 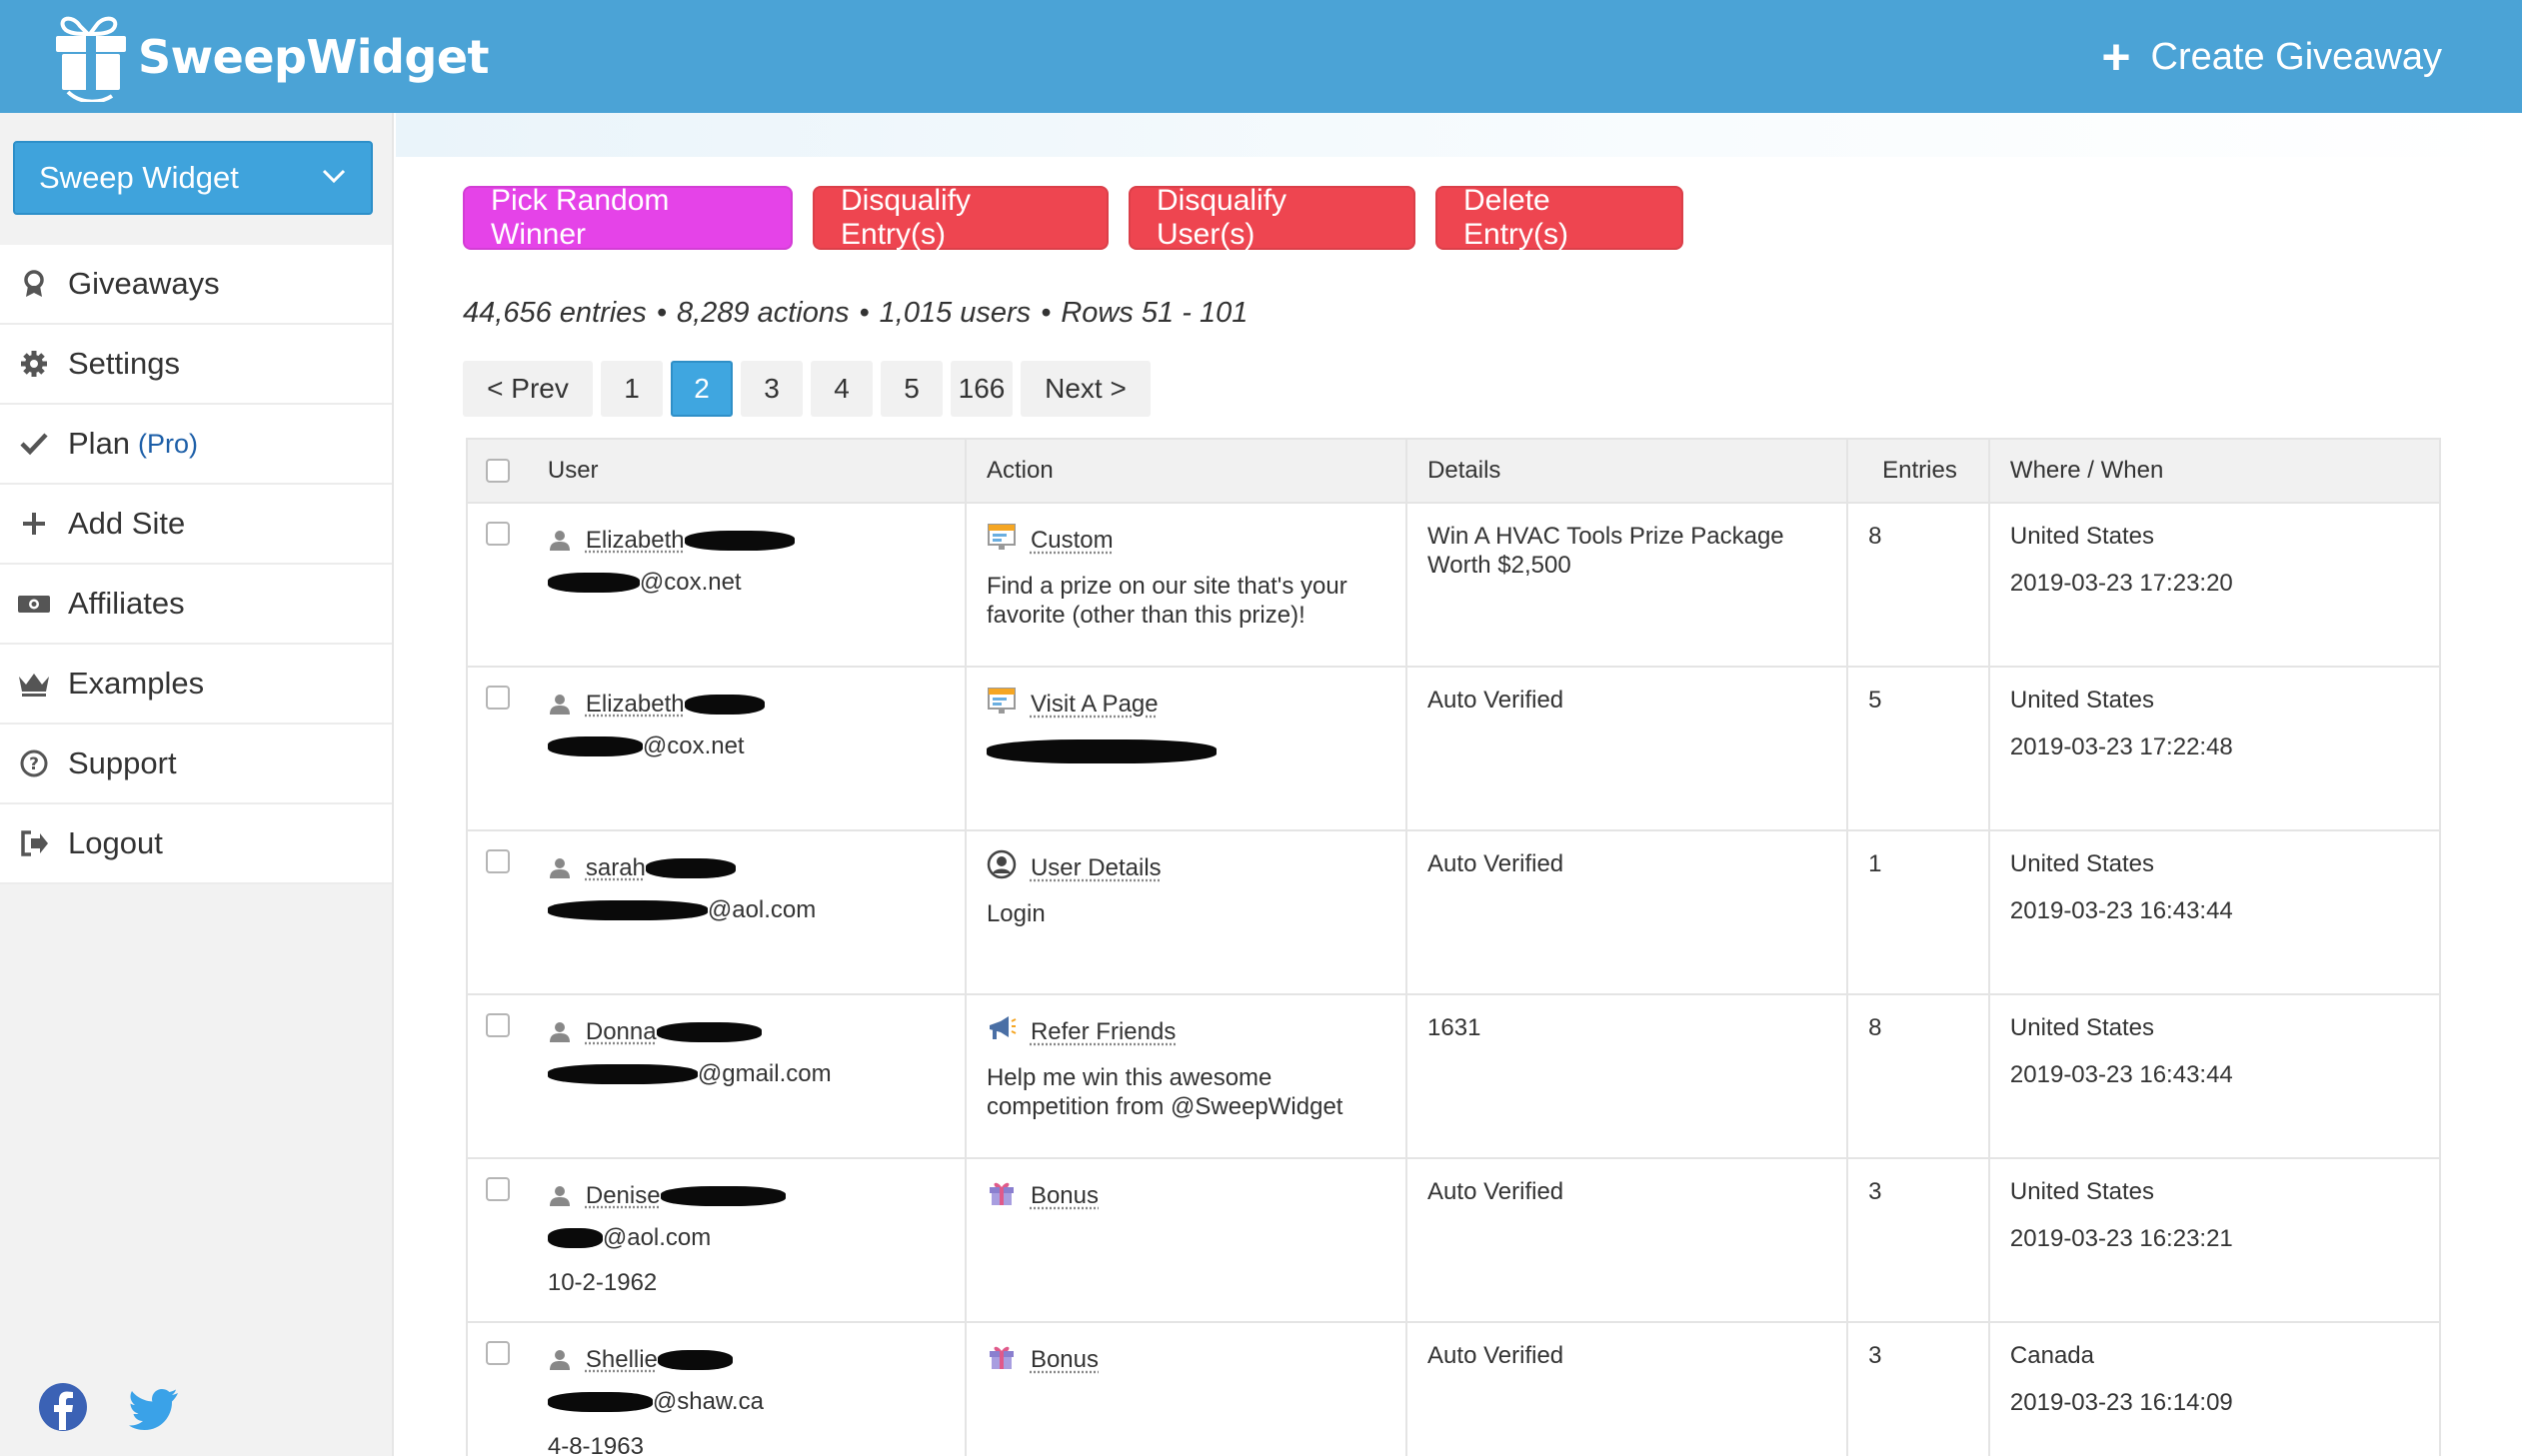 I want to click on column-header-where-when: Where / When, so click(x=2214, y=471).